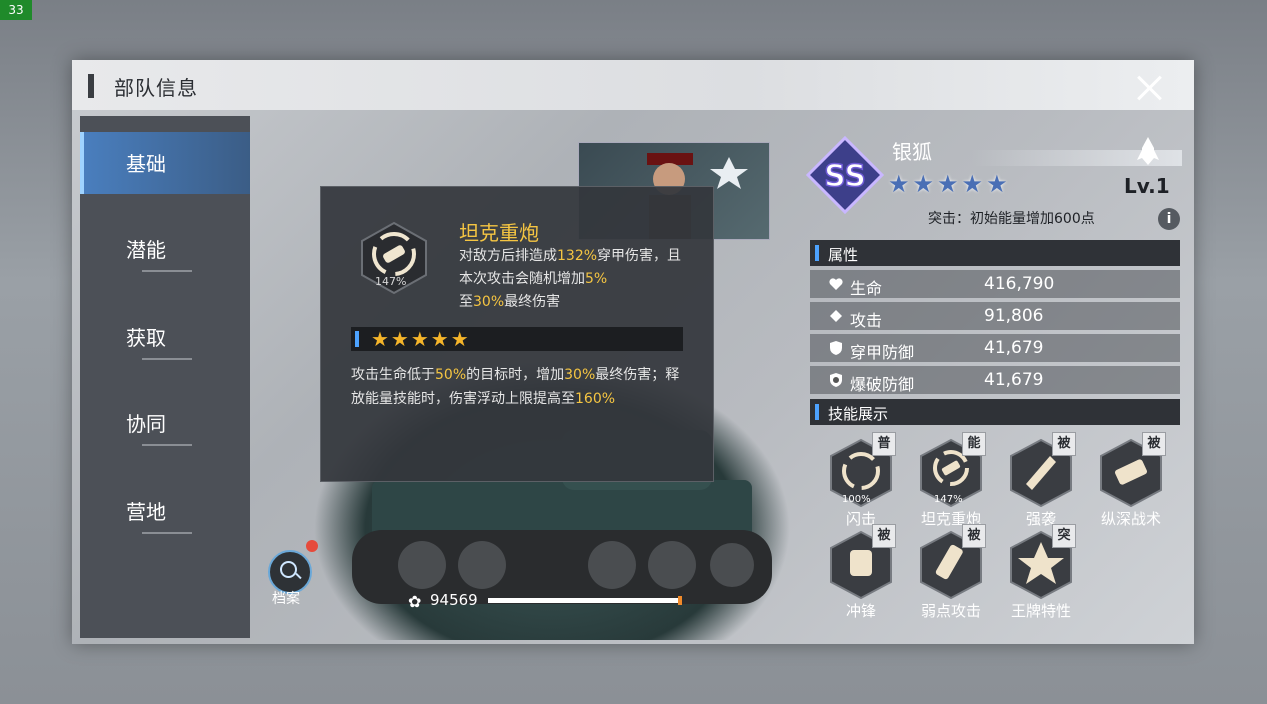 The width and height of the screenshot is (1267, 704). Describe the element at coordinates (1149, 89) in the screenshot. I see `close-button` at that location.